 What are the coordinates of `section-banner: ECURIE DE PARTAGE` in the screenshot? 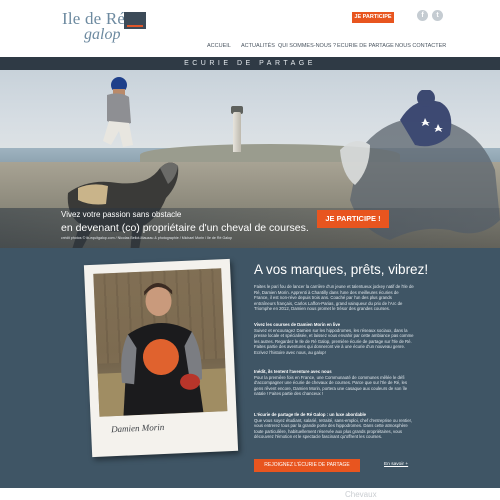 It's located at (250, 63).